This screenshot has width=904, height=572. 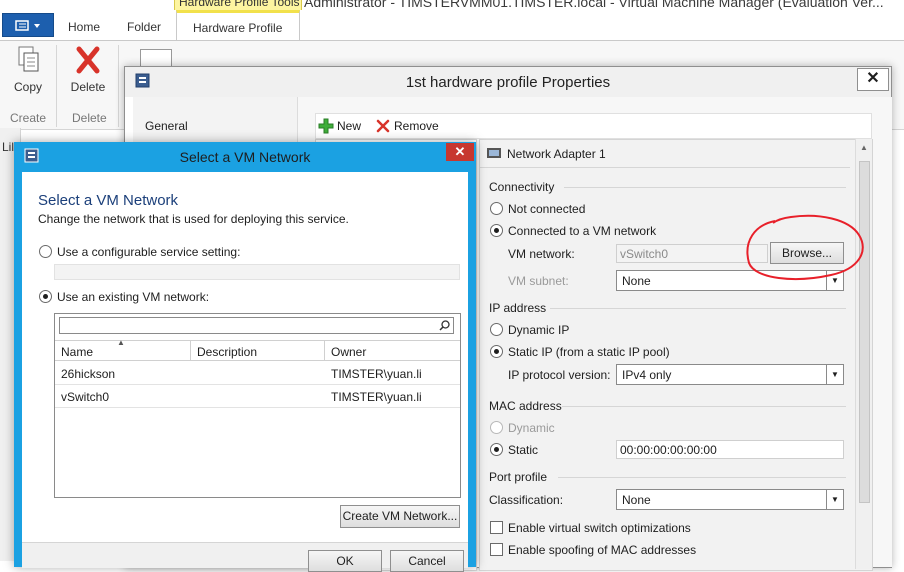 What do you see at coordinates (27, 87) in the screenshot?
I see `copy-label: Copy` at bounding box center [27, 87].